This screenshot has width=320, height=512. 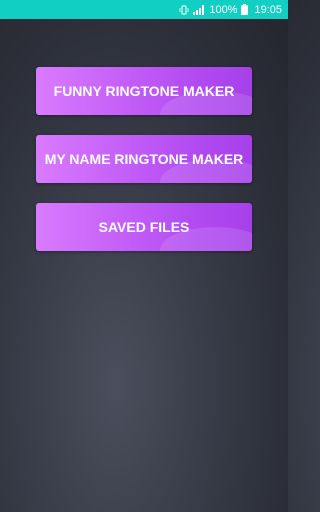 What do you see at coordinates (144, 9) in the screenshot?
I see `status-bar: 100% 19:05` at bounding box center [144, 9].